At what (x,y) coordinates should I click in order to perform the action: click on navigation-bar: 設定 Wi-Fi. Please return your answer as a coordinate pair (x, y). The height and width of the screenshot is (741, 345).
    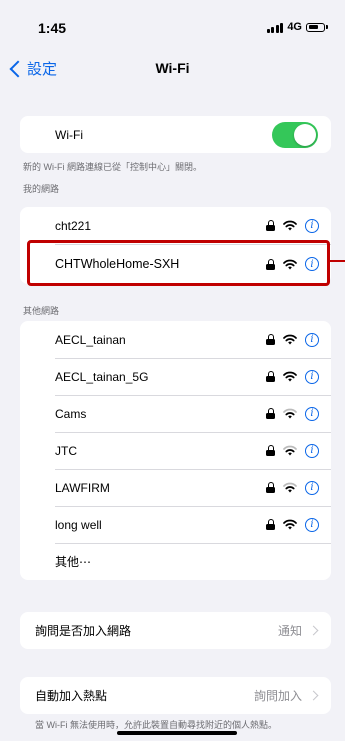
    Looking at the image, I should click on (172, 69).